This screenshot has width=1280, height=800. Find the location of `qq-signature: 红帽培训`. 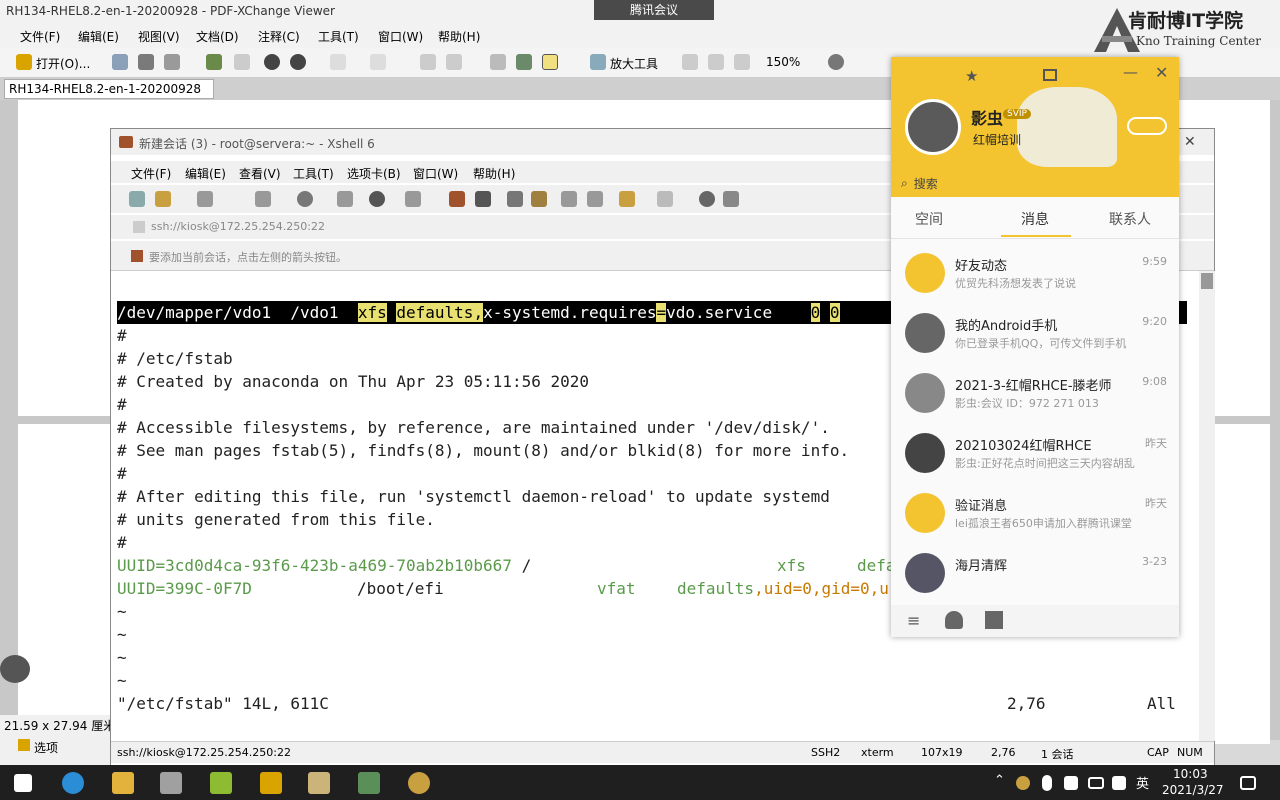

qq-signature: 红帽培训 is located at coordinates (997, 139).